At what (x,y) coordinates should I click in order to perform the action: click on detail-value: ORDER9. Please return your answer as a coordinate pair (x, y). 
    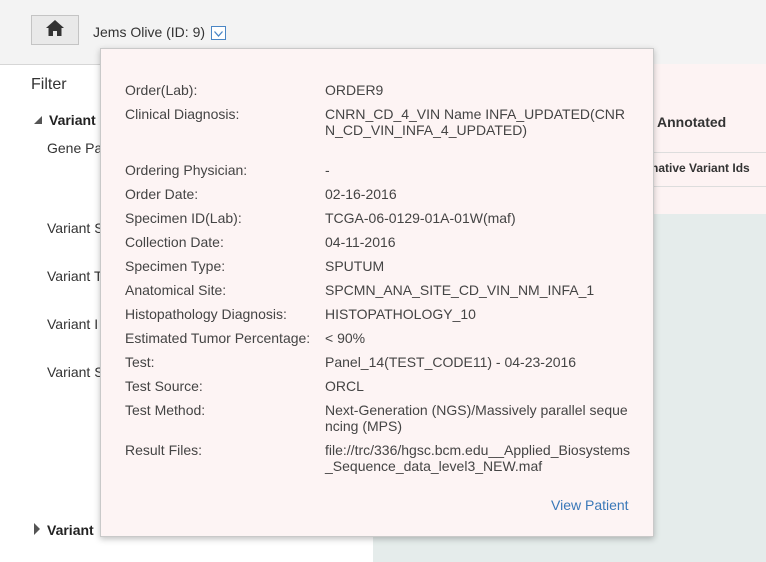
    Looking at the image, I should click on (354, 90).